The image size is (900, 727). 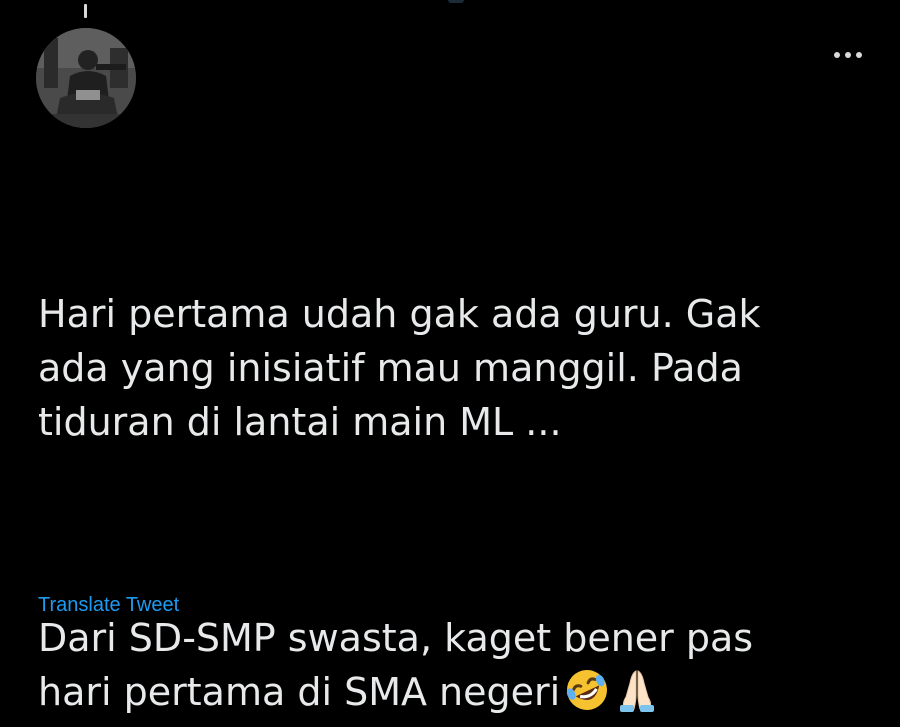 What do you see at coordinates (587, 697) in the screenshot?
I see `rolling-on-floor-laughing-emoji` at bounding box center [587, 697].